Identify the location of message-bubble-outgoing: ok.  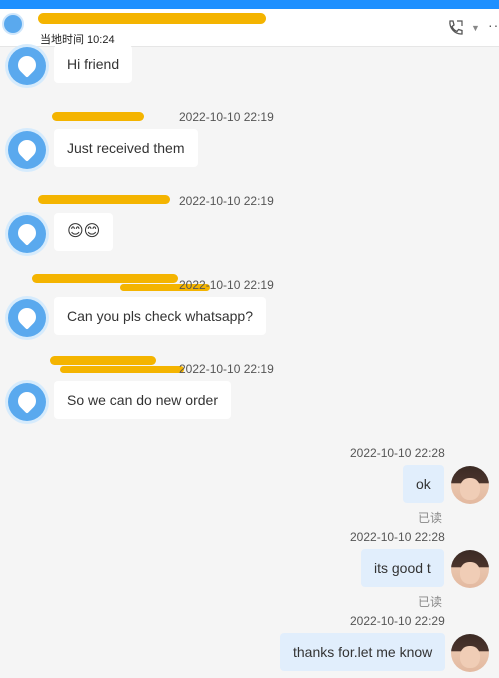
(423, 484).